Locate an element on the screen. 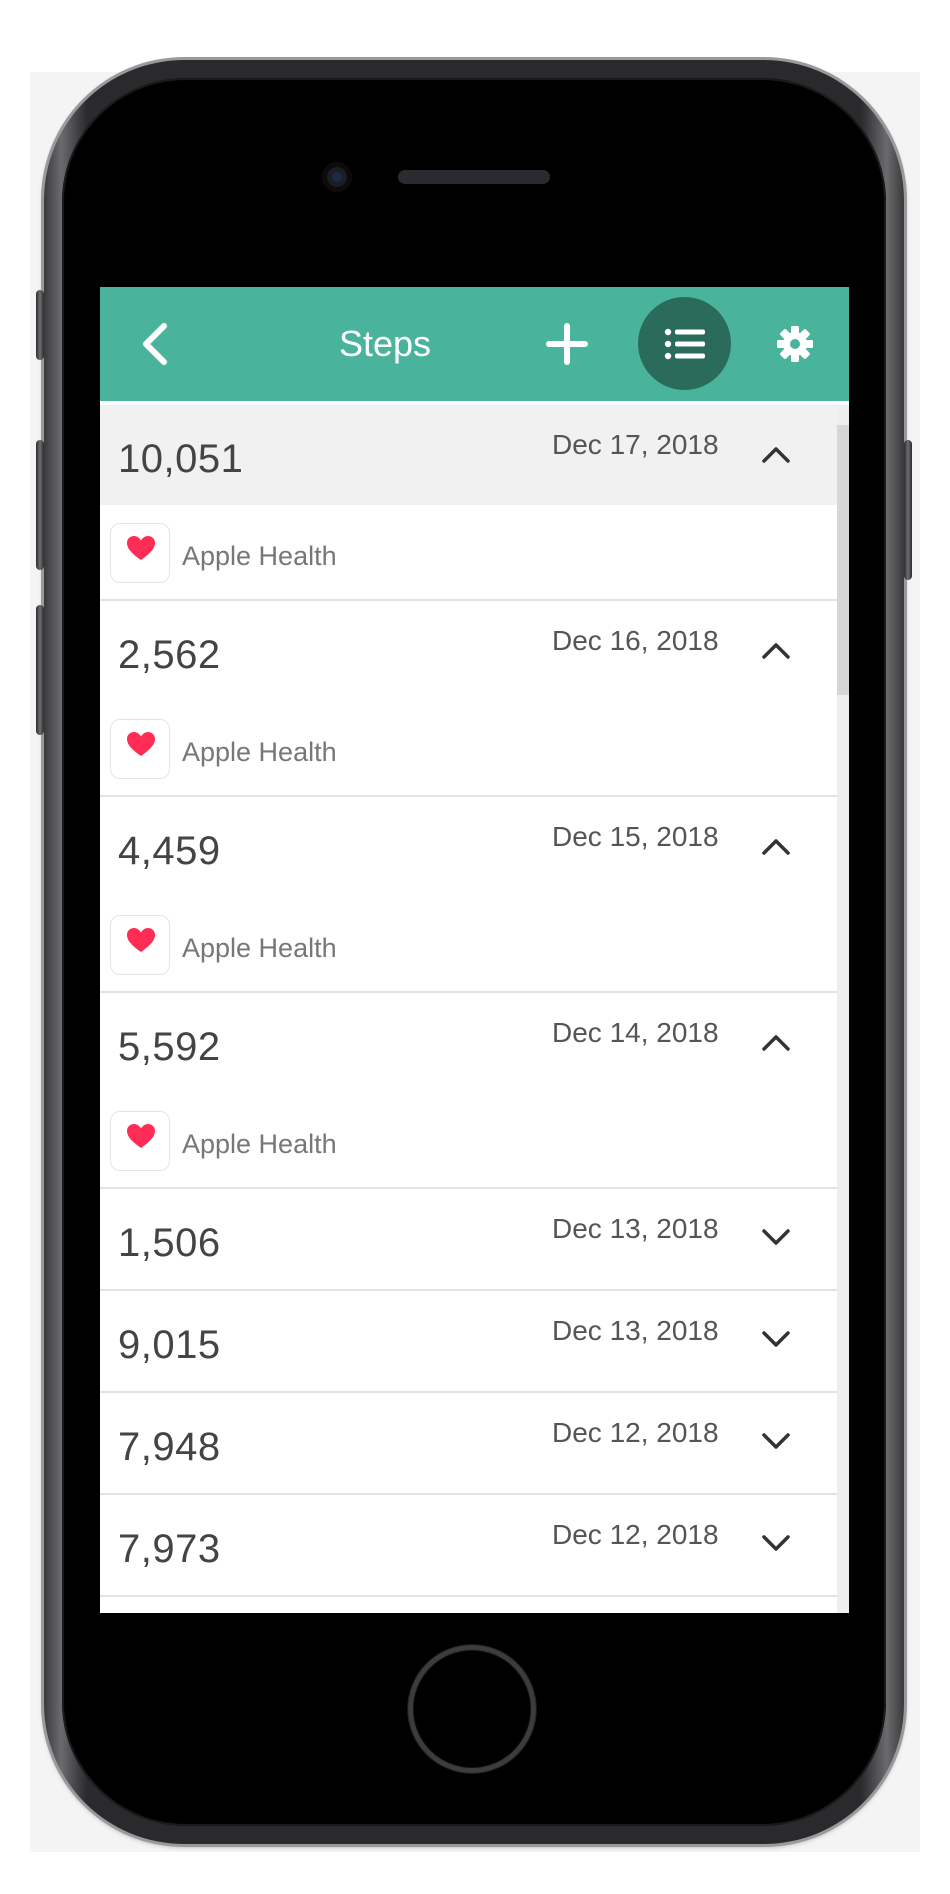  settings-button is located at coordinates (795, 344).